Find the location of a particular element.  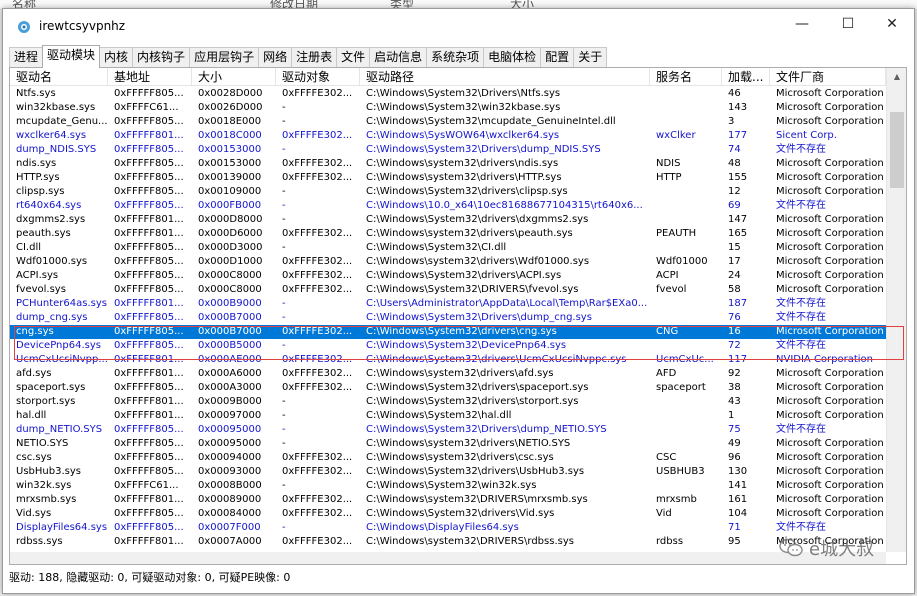

column-header-7: 文件厂商 is located at coordinates (828, 77).